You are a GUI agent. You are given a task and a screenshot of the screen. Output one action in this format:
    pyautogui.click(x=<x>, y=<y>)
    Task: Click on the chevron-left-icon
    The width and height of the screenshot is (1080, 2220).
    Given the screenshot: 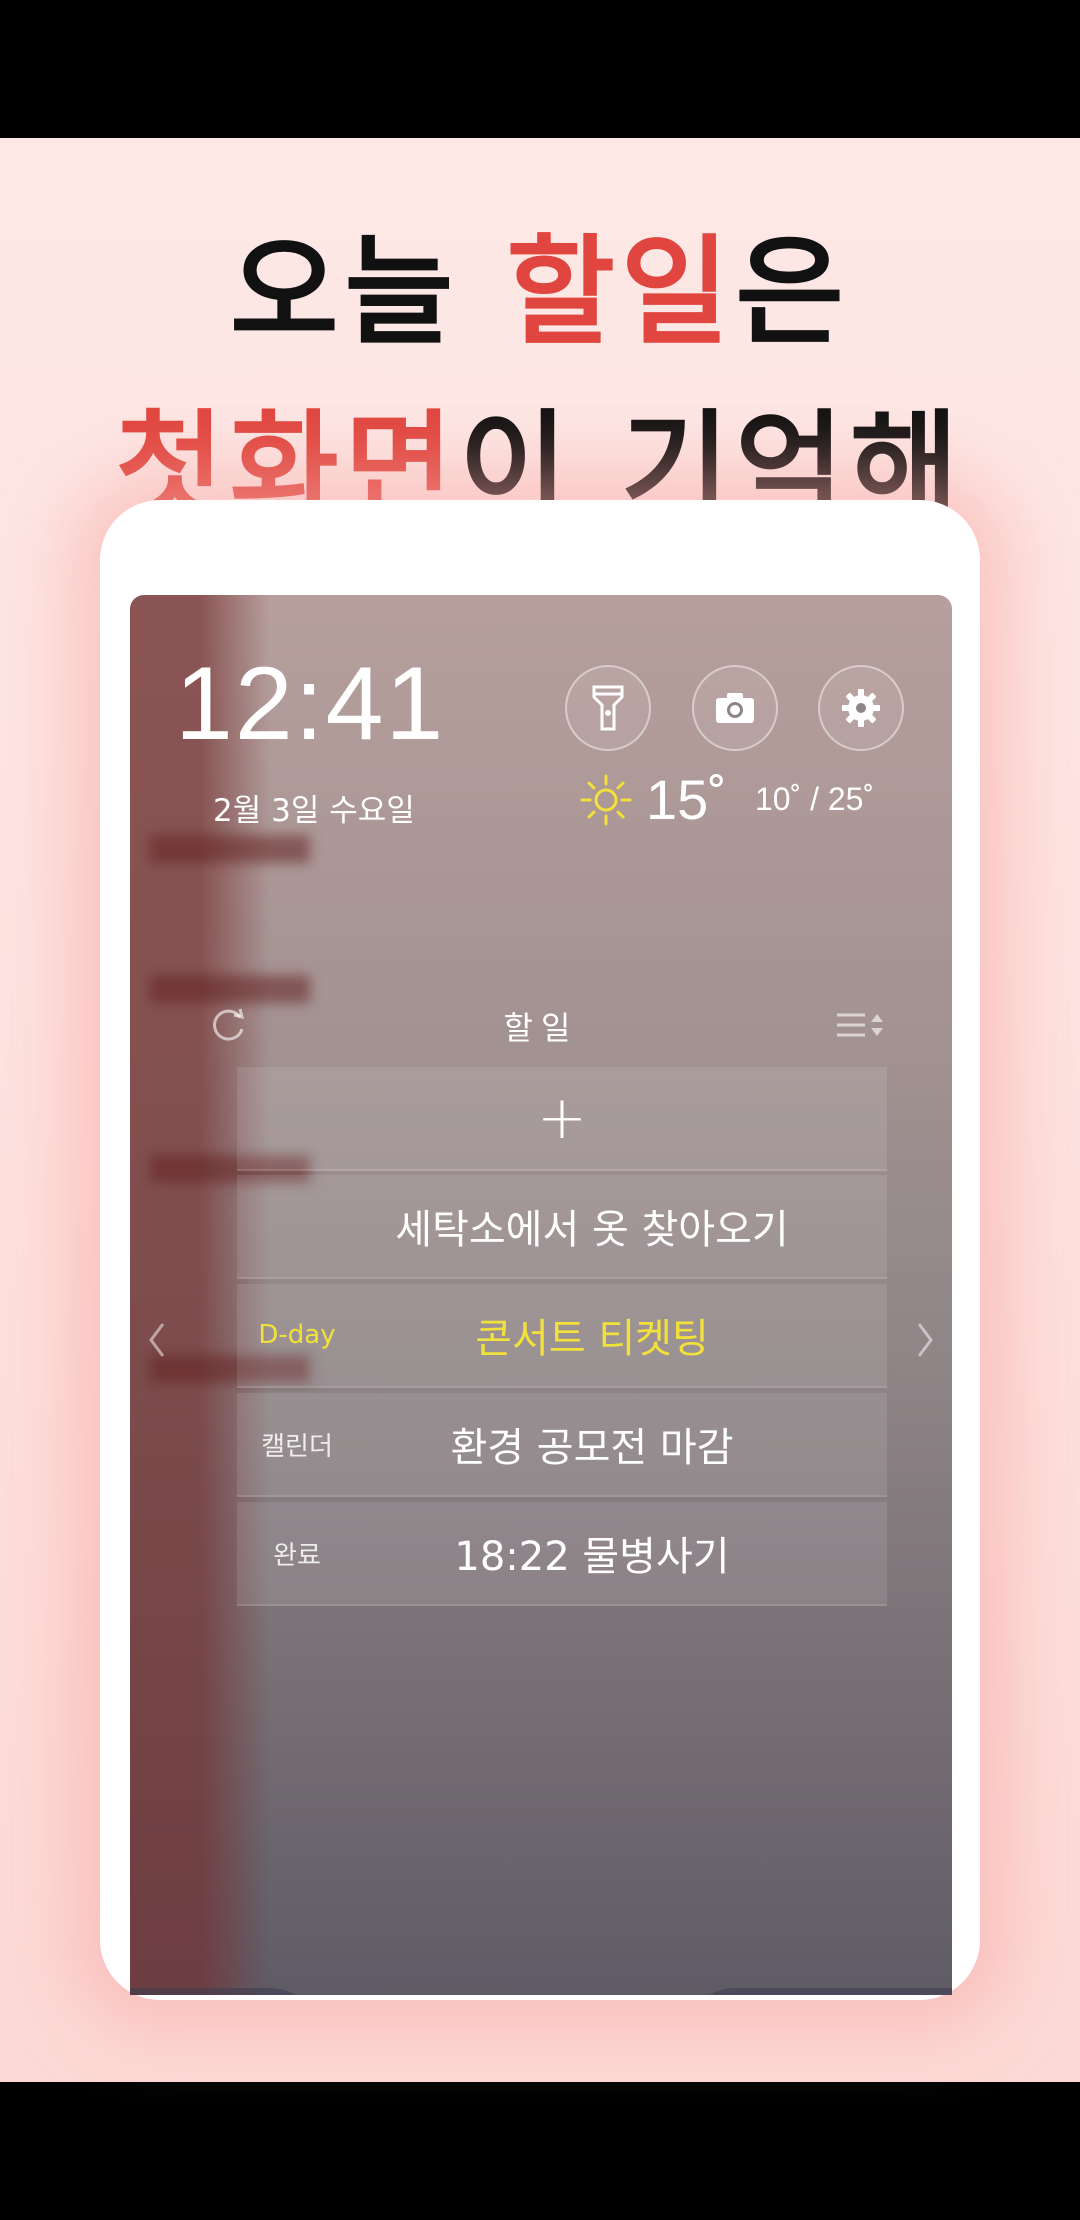 What is the action you would take?
    pyautogui.click(x=157, y=1340)
    